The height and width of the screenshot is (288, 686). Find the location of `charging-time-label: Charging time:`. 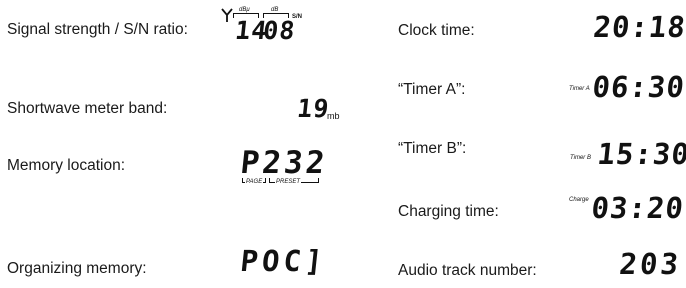

charging-time-label: Charging time: is located at coordinates (448, 211).